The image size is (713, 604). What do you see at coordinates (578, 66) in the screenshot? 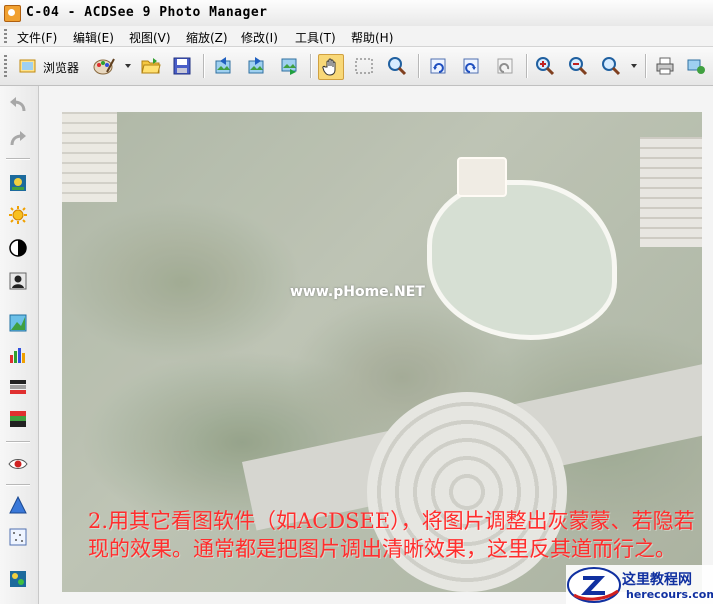
I see `zoom-out-icon` at bounding box center [578, 66].